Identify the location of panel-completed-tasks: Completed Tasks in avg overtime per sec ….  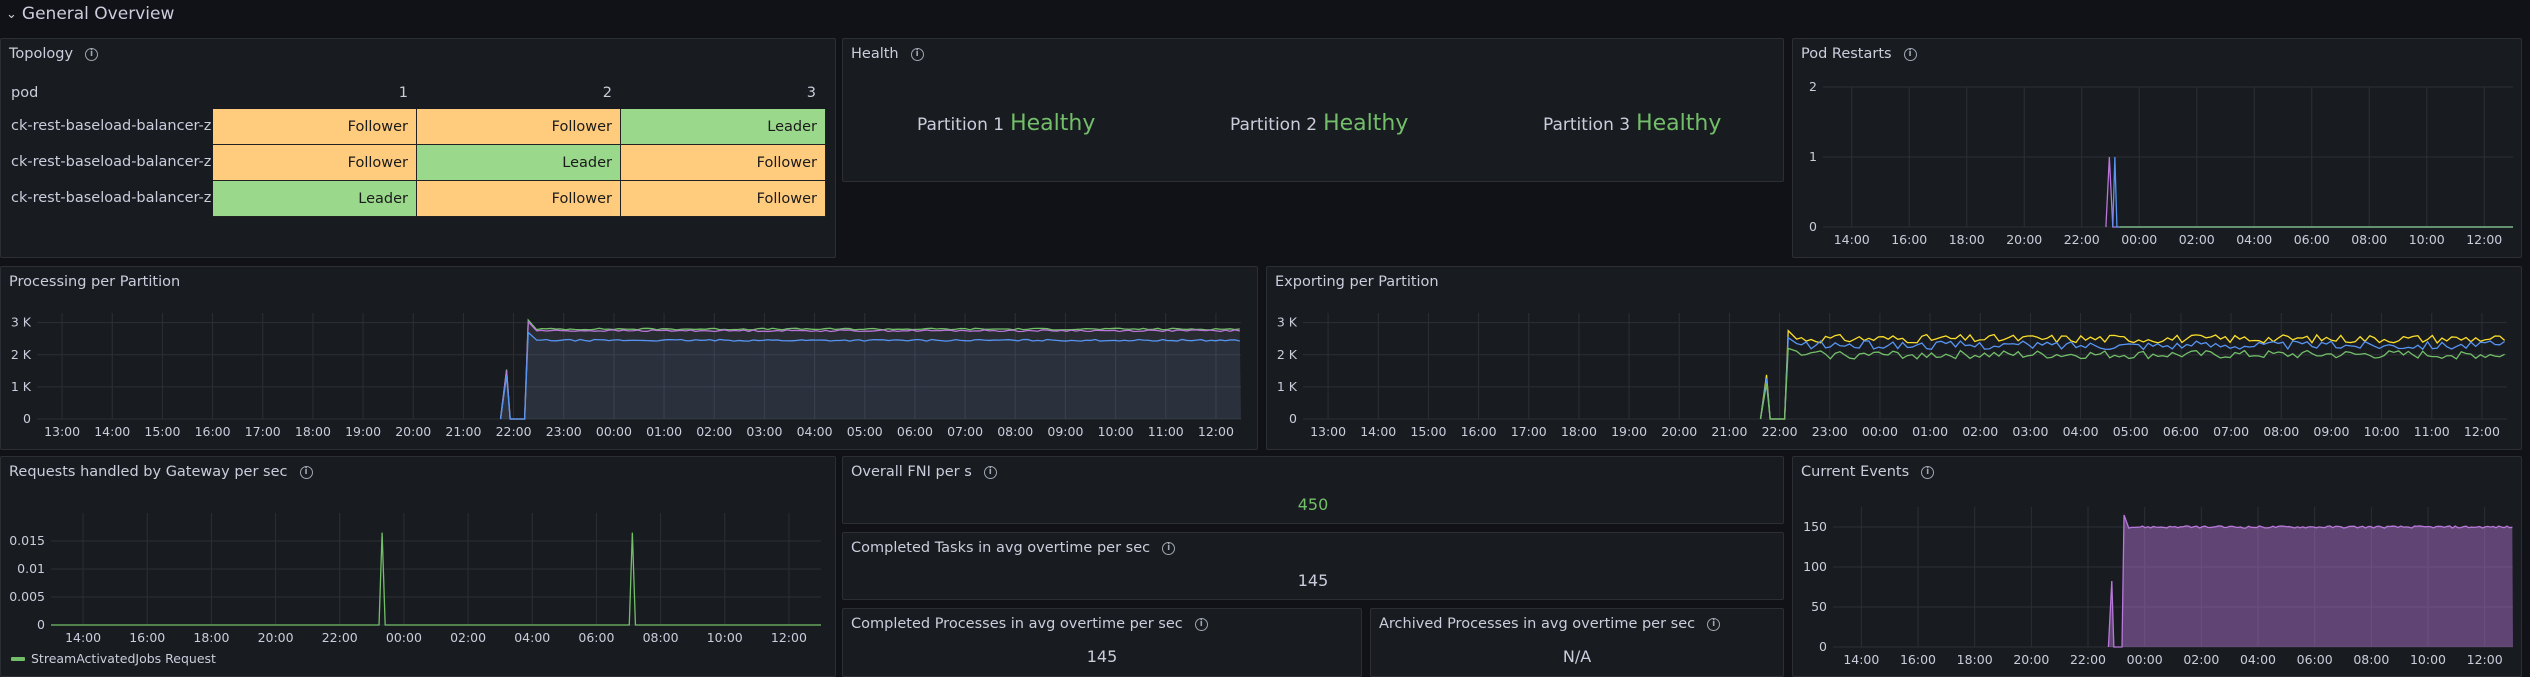
(1313, 566).